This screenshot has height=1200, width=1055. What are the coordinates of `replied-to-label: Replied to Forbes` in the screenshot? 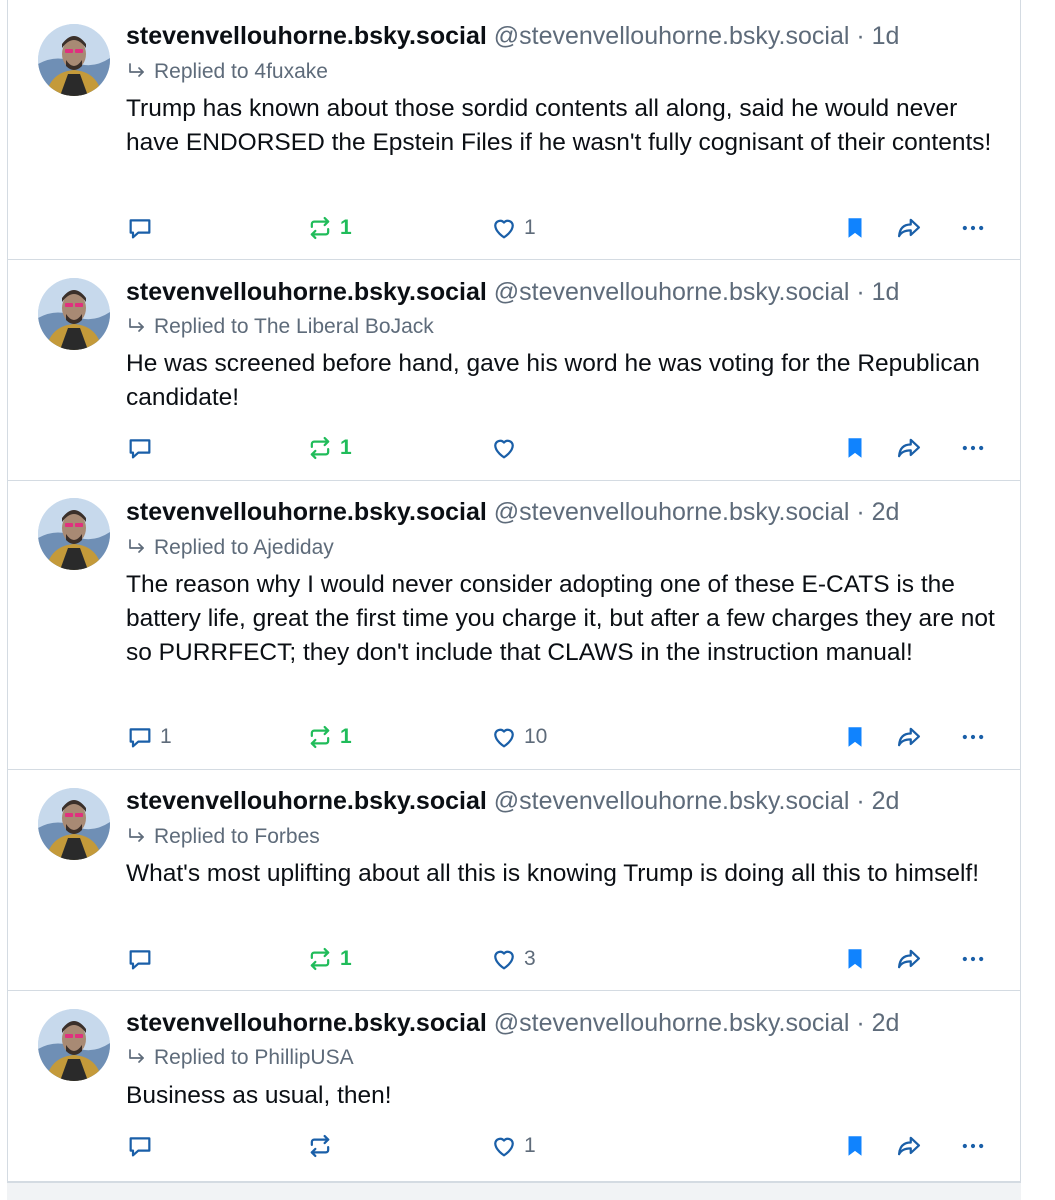 It's located at (237, 836).